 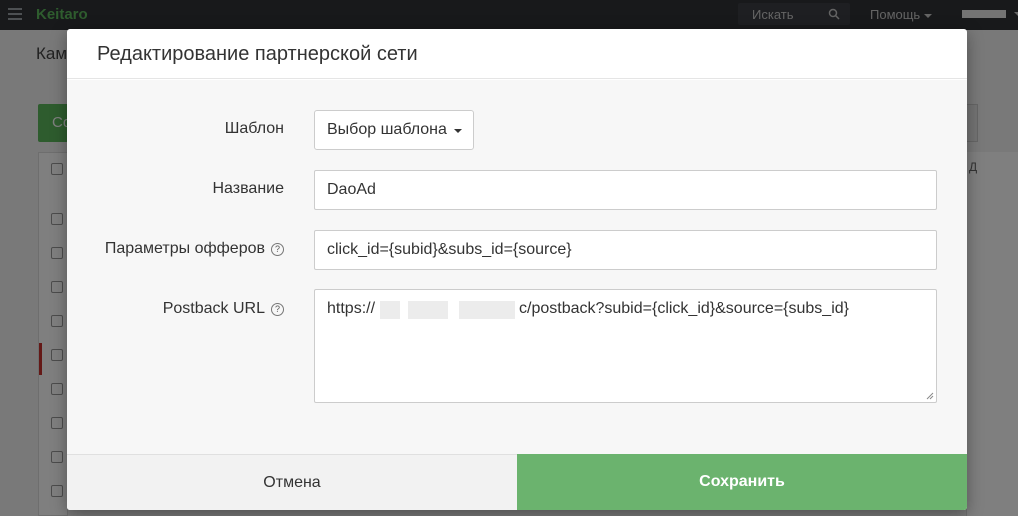 What do you see at coordinates (742, 482) in the screenshot?
I see `save-button: Сохранить` at bounding box center [742, 482].